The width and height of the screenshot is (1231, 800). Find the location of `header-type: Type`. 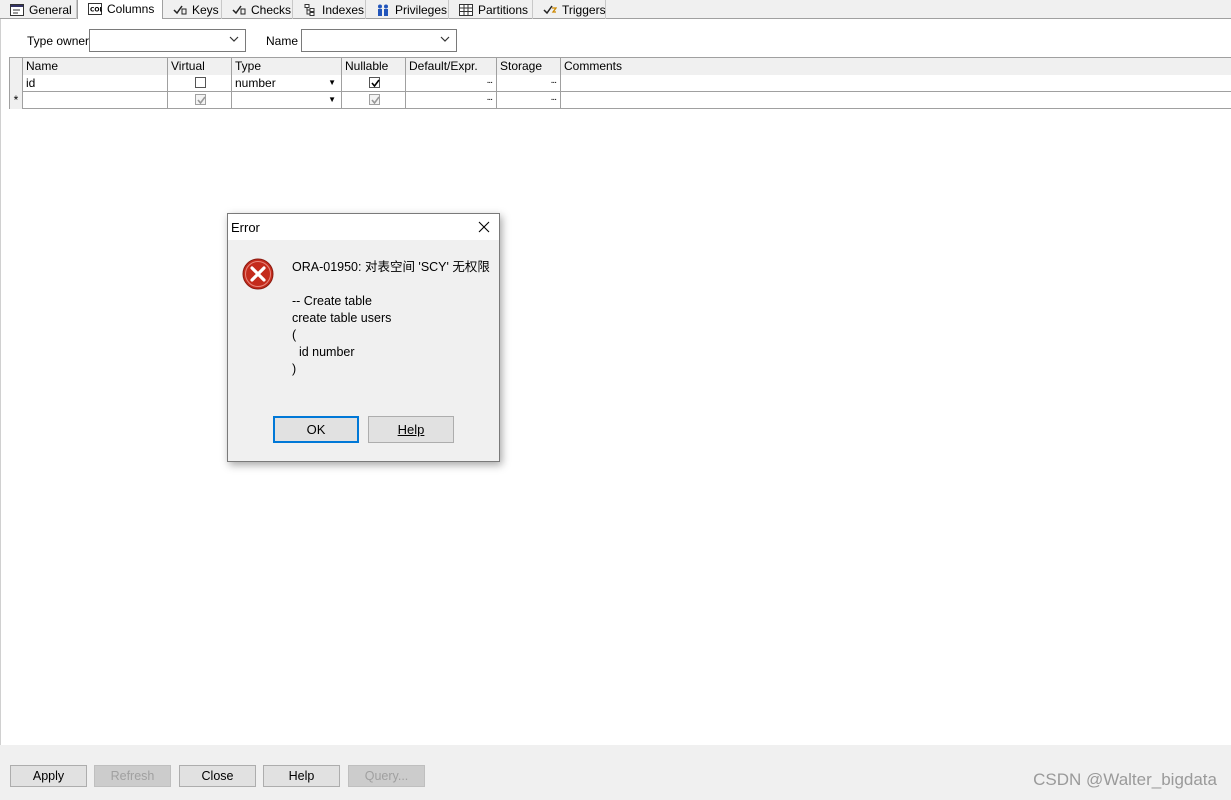

header-type: Type is located at coordinates (287, 66).